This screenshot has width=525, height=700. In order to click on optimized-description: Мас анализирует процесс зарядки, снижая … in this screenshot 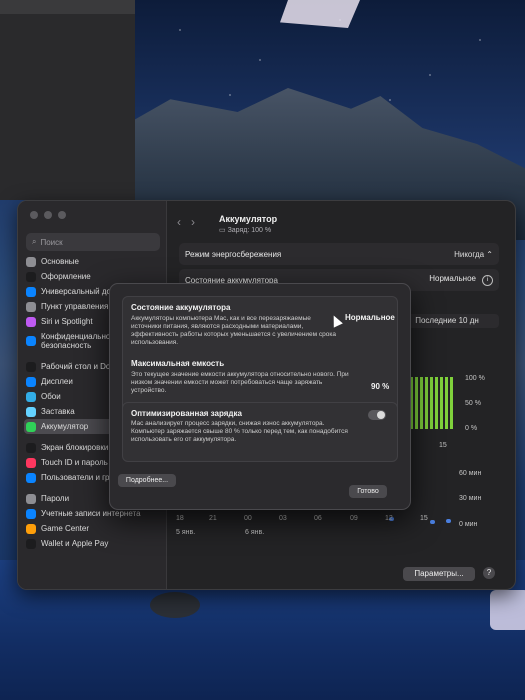, I will do `click(239, 431)`.